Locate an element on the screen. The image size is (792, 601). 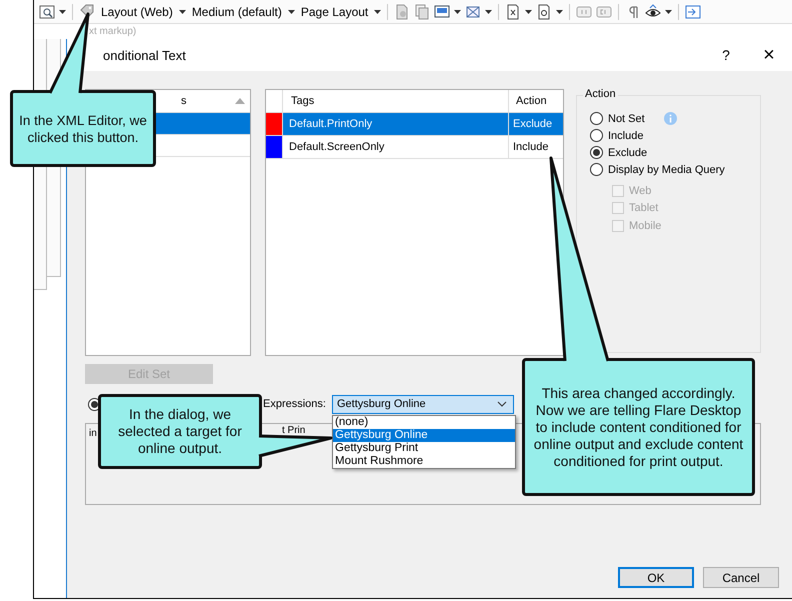
preview-text: in is located at coordinates (93, 433).